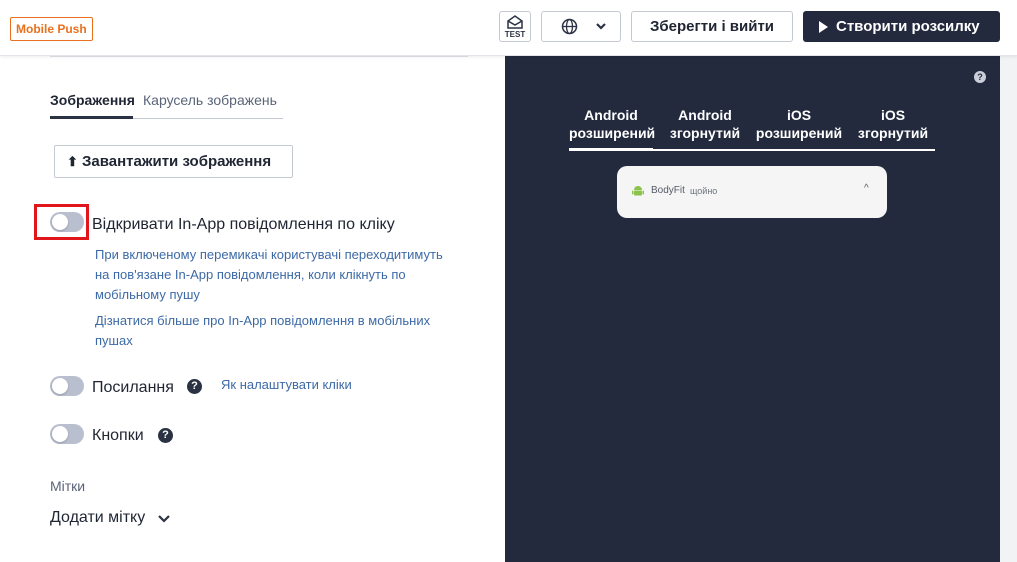 The width and height of the screenshot is (1017, 562). I want to click on learn-more-rest: про In-App повідомлення в мобільних, so click(315, 320).